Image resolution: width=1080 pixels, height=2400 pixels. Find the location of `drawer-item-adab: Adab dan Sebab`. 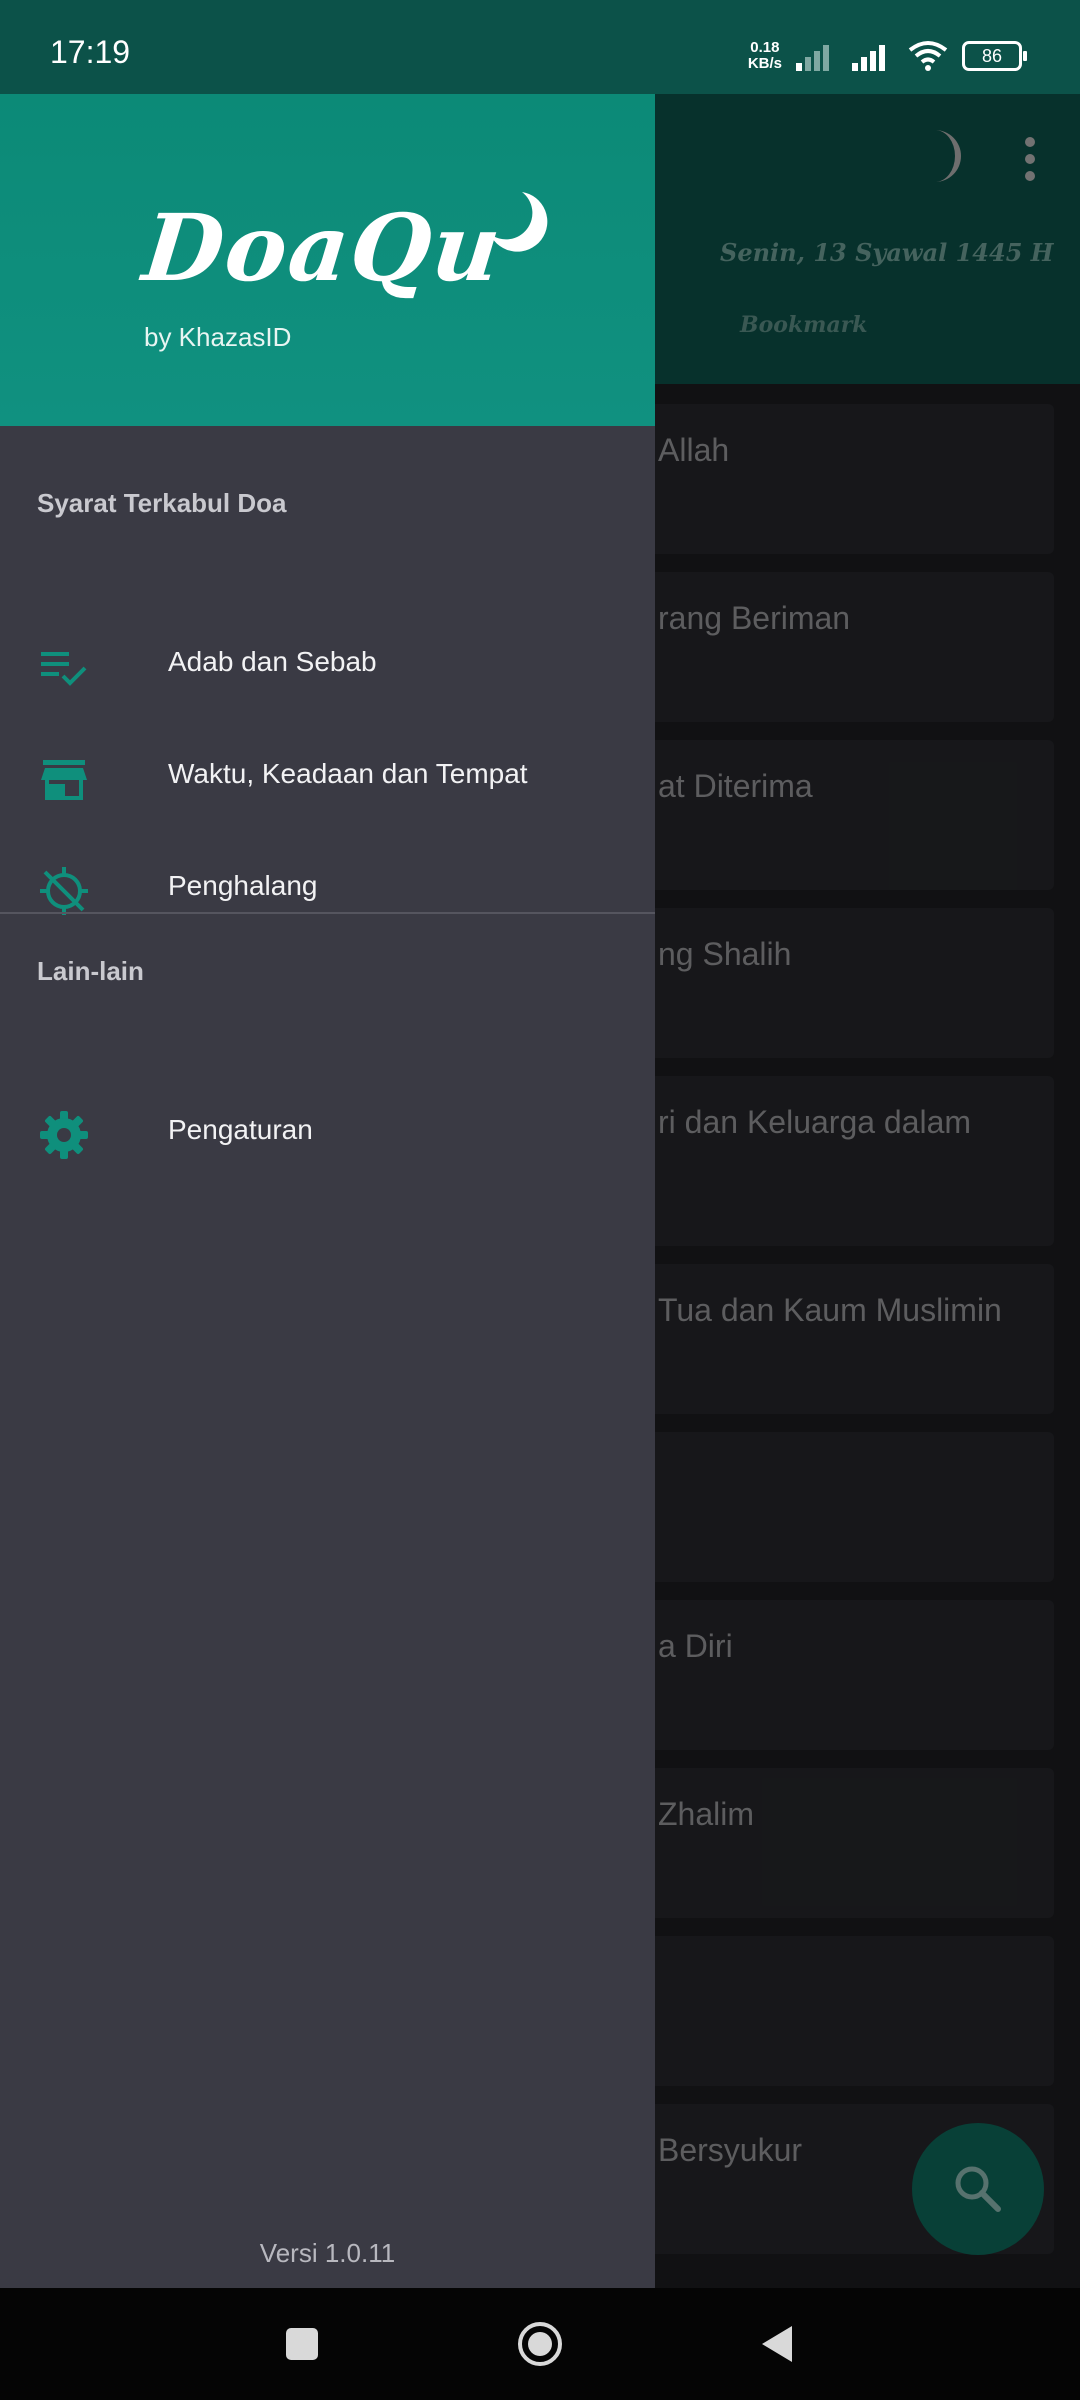

drawer-item-adab: Adab dan Sebab is located at coordinates (327, 664).